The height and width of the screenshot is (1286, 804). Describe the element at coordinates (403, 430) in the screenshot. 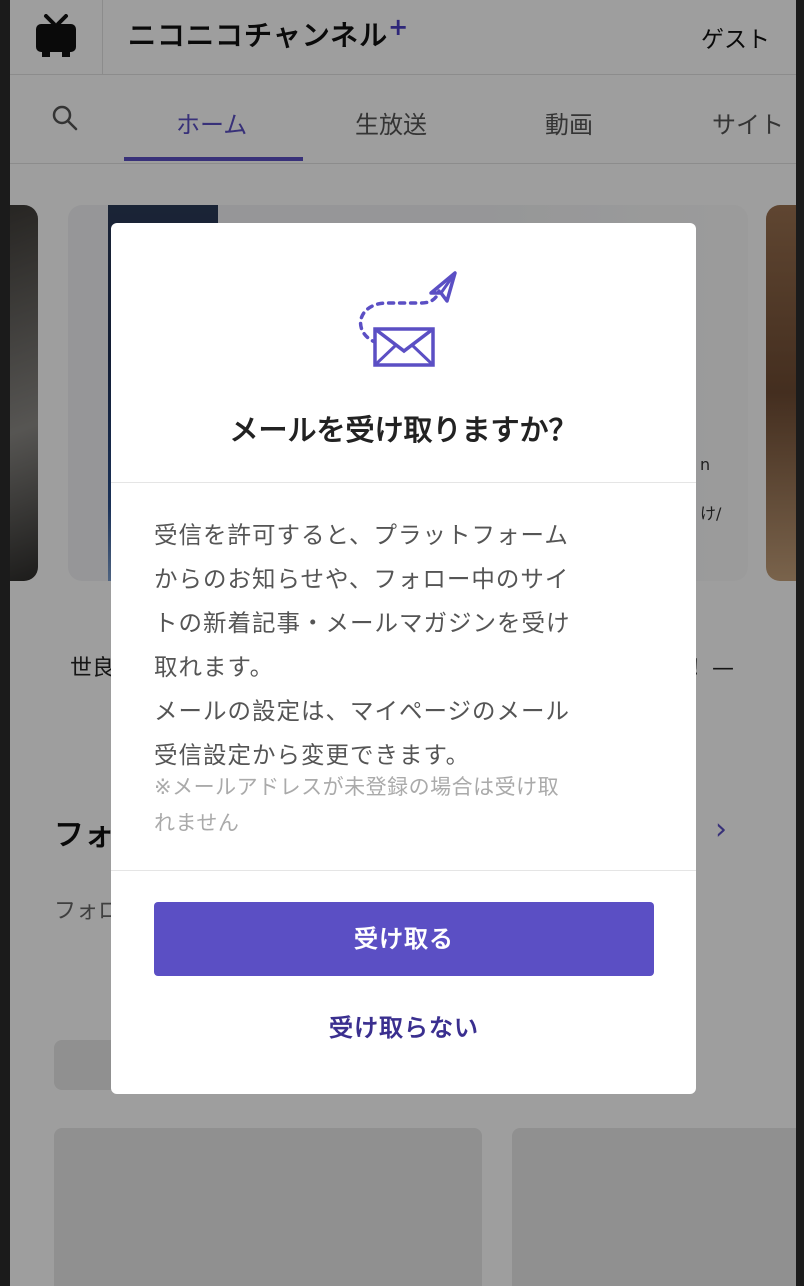

I see `modal-title: メールを受け取りますか？` at that location.